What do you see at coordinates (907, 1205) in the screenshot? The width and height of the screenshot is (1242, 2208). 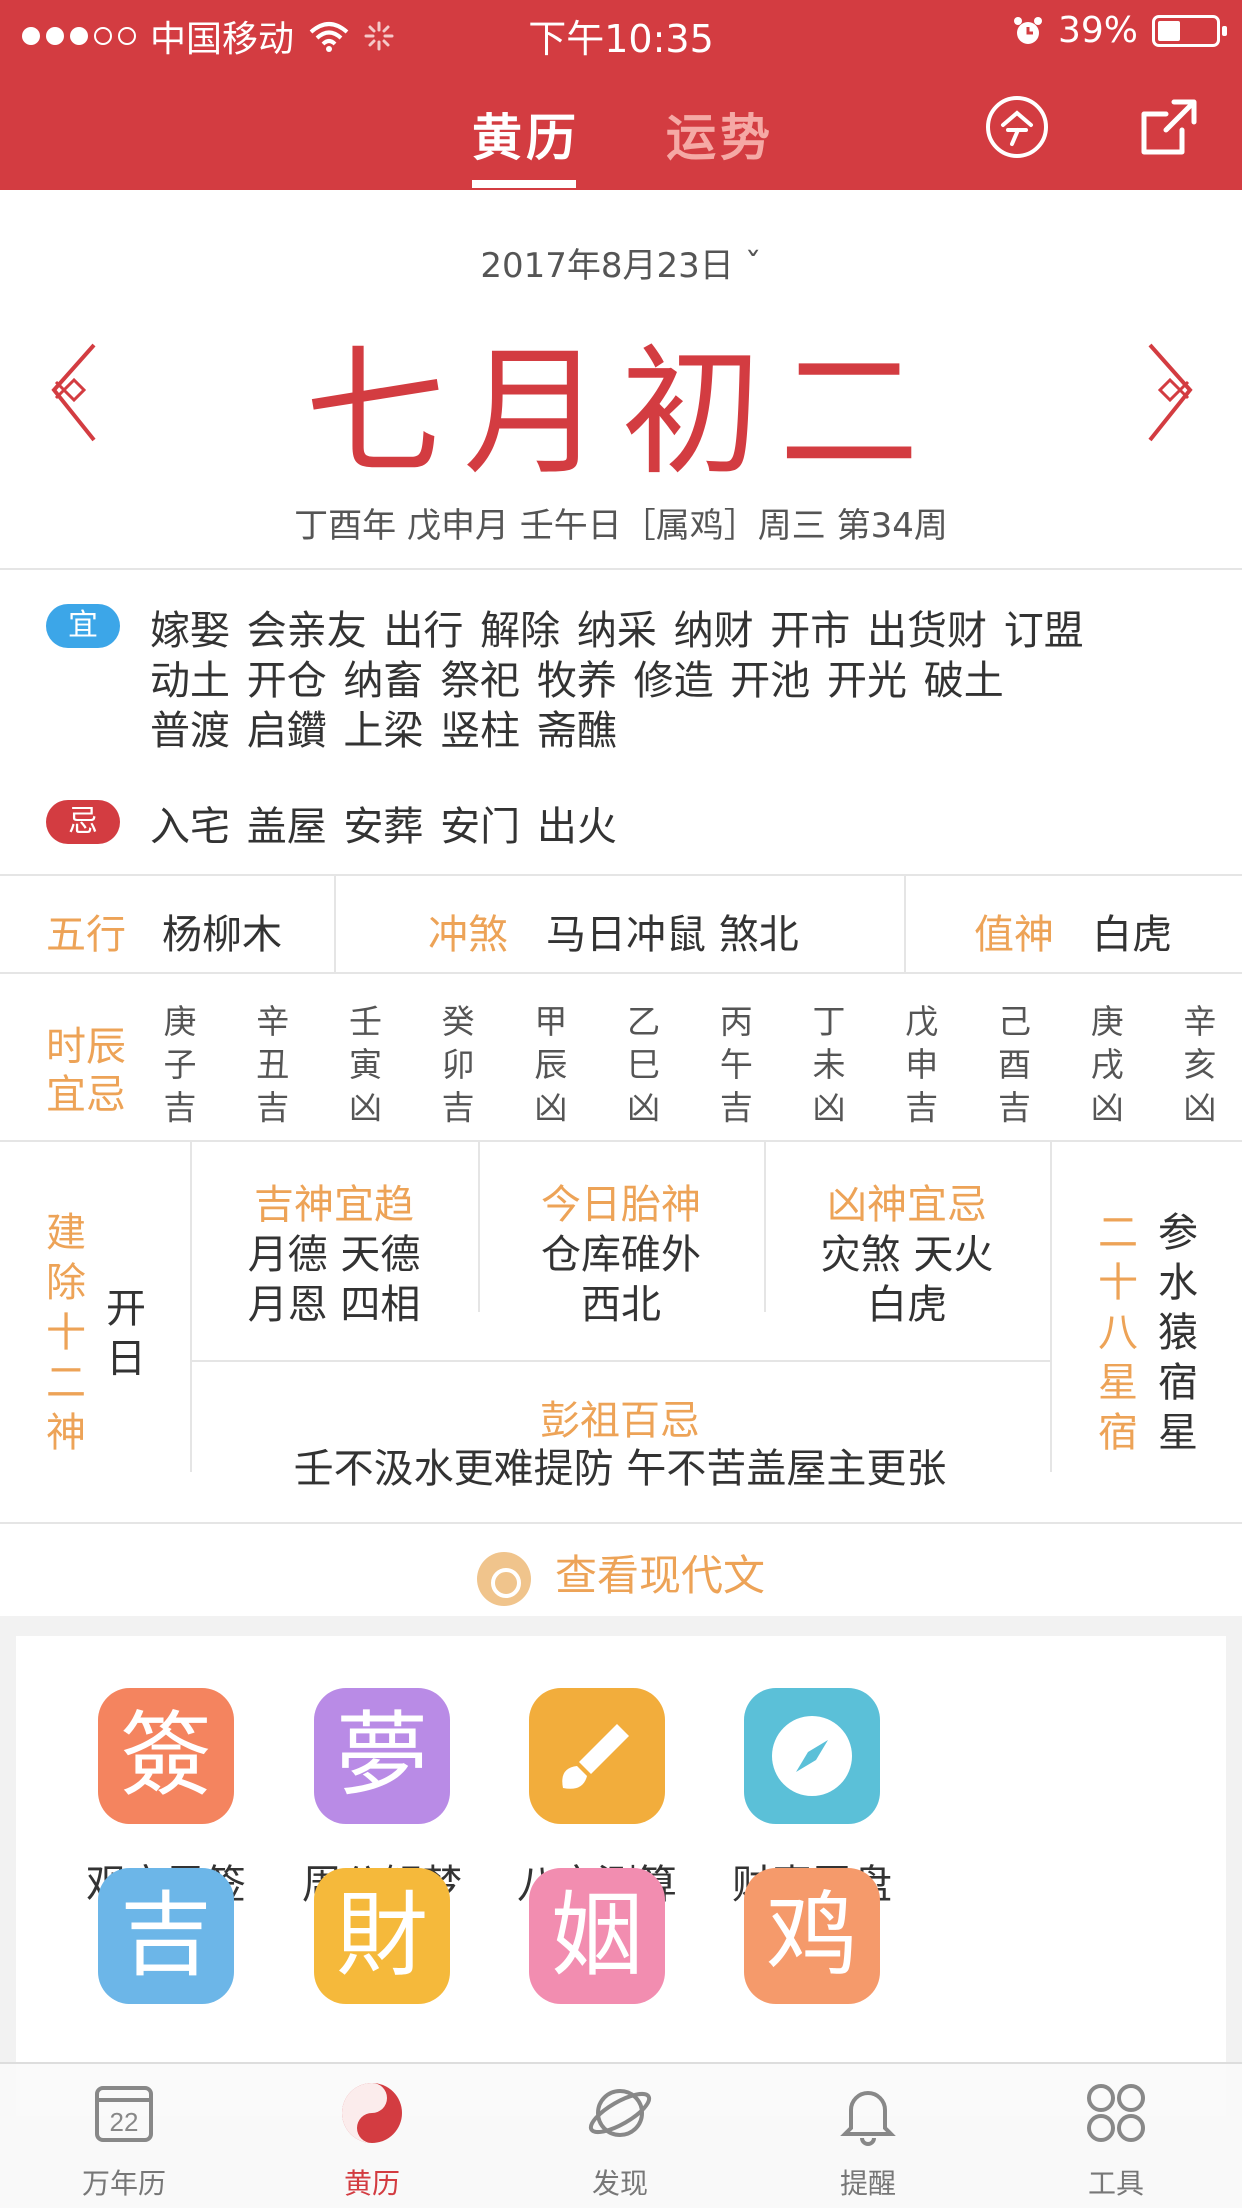 I see `xiongshen-title: 凶神宜忌` at bounding box center [907, 1205].